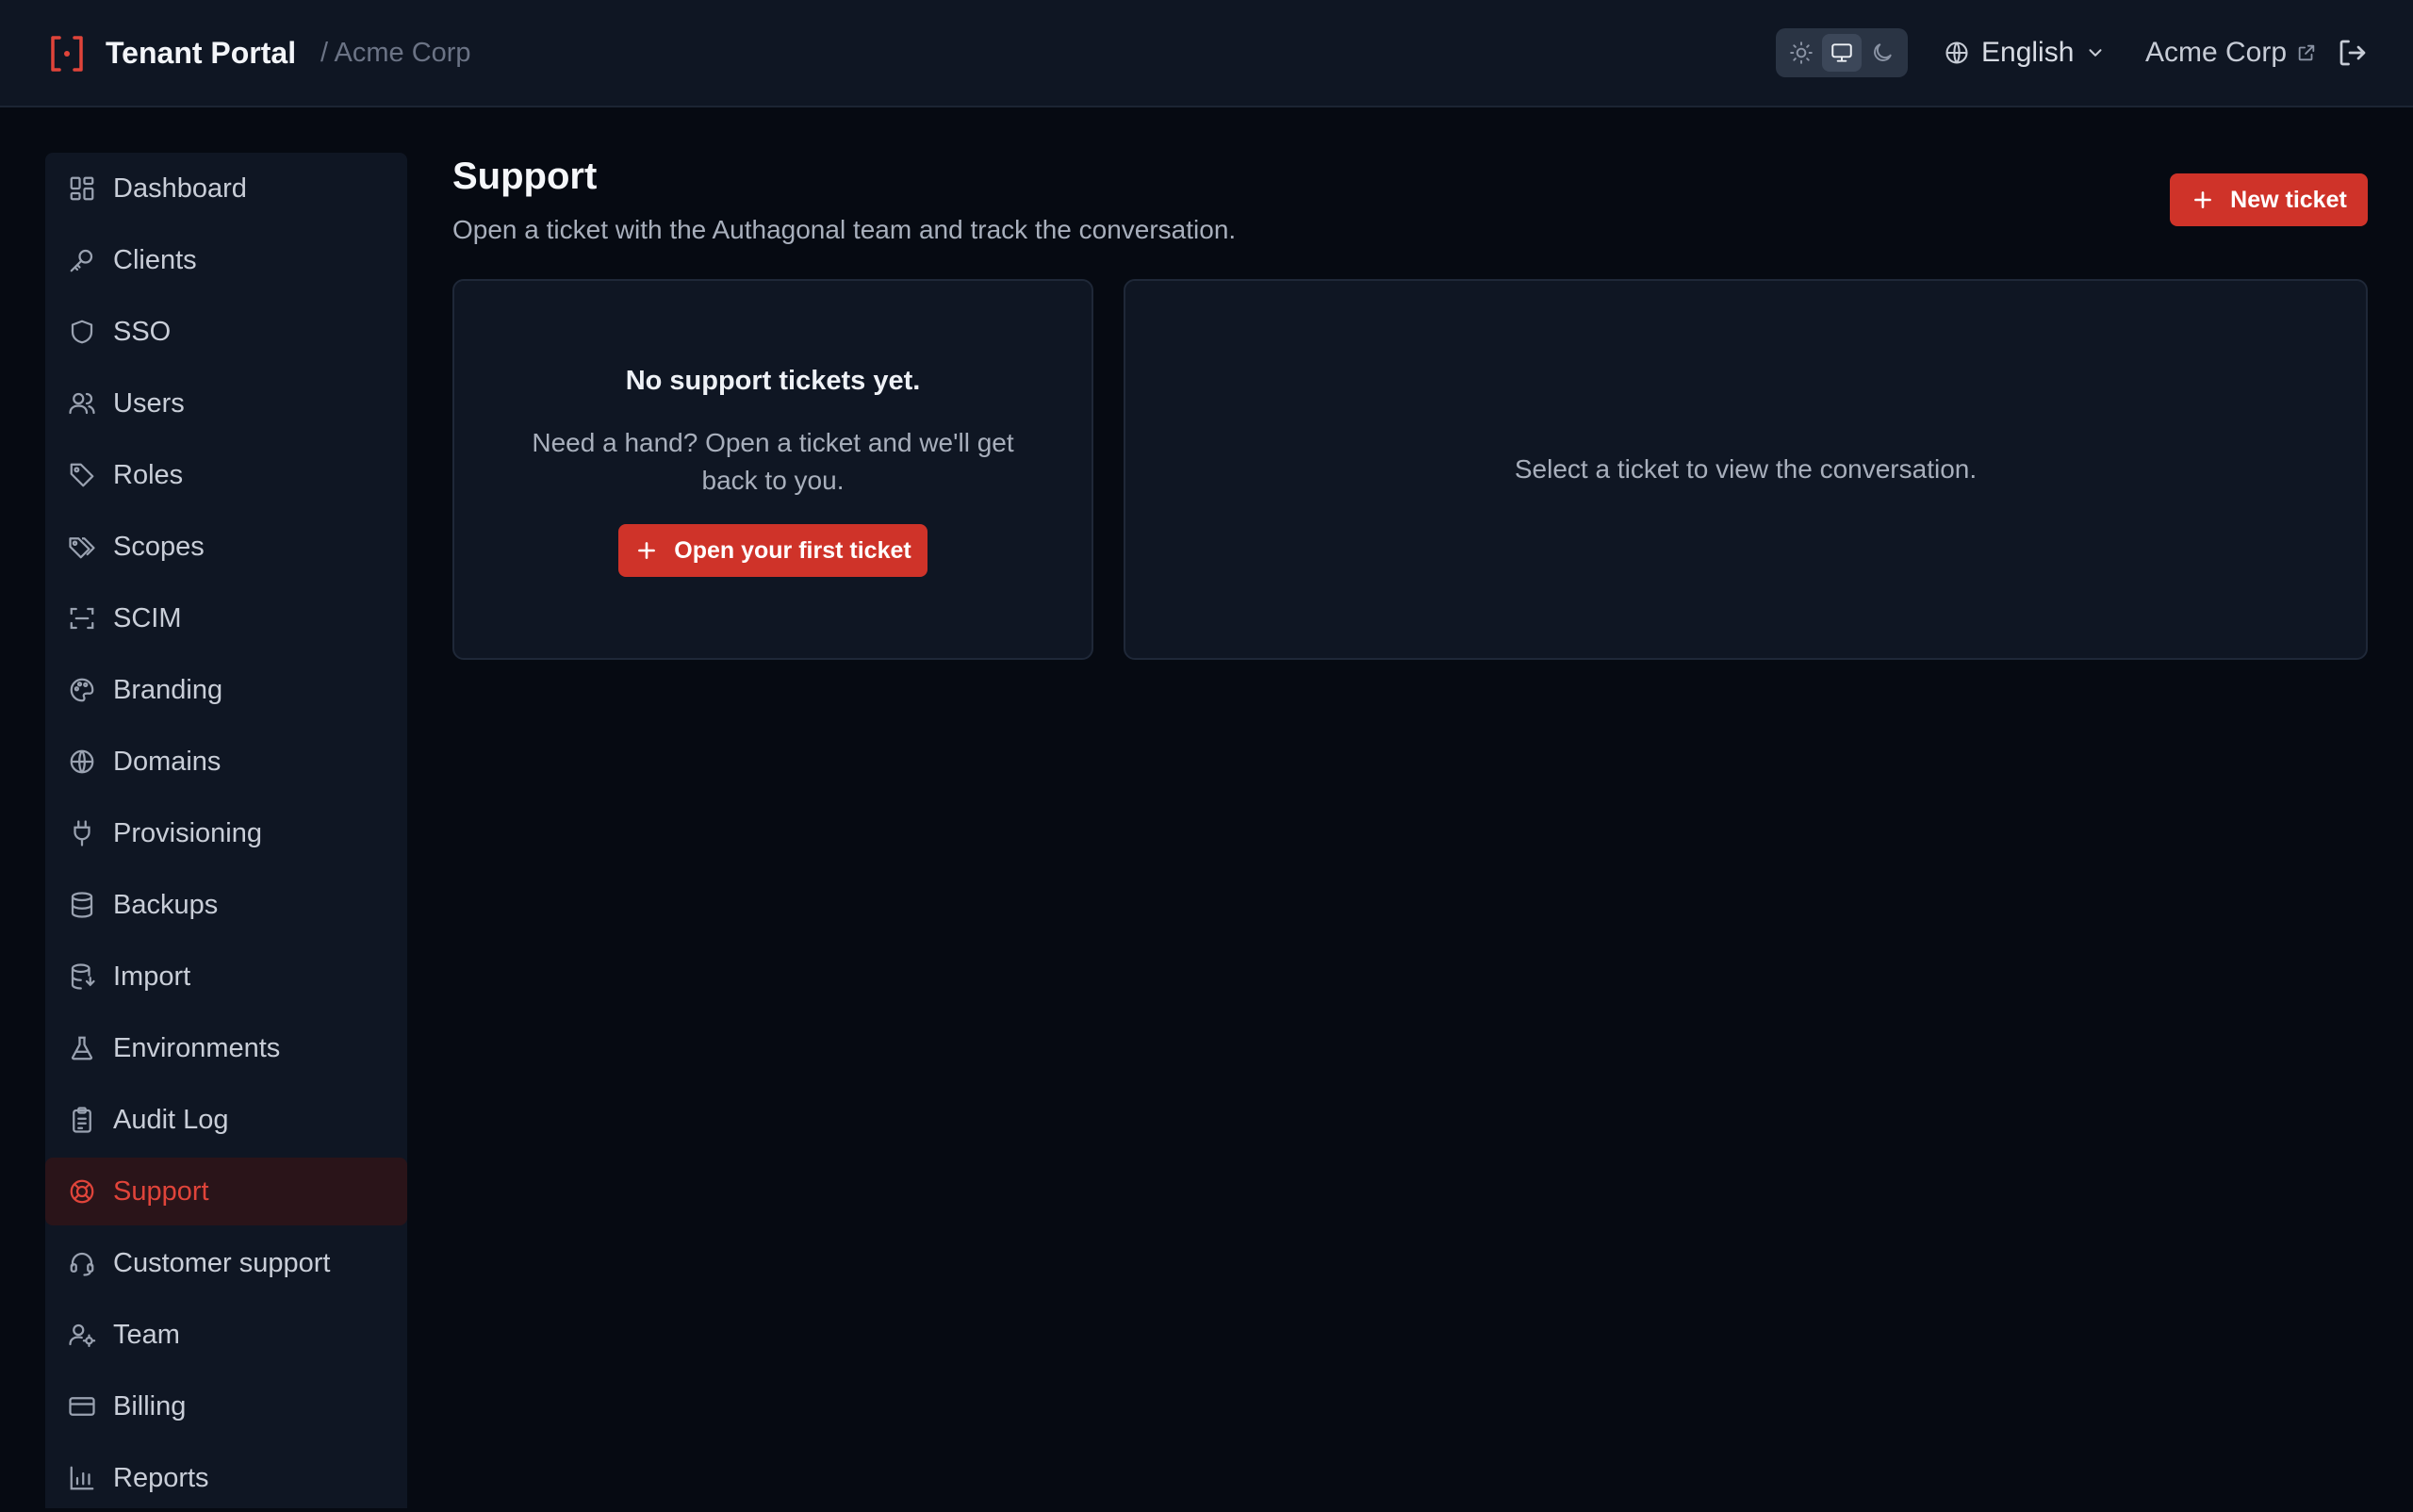  I want to click on tag-icon, so click(82, 475).